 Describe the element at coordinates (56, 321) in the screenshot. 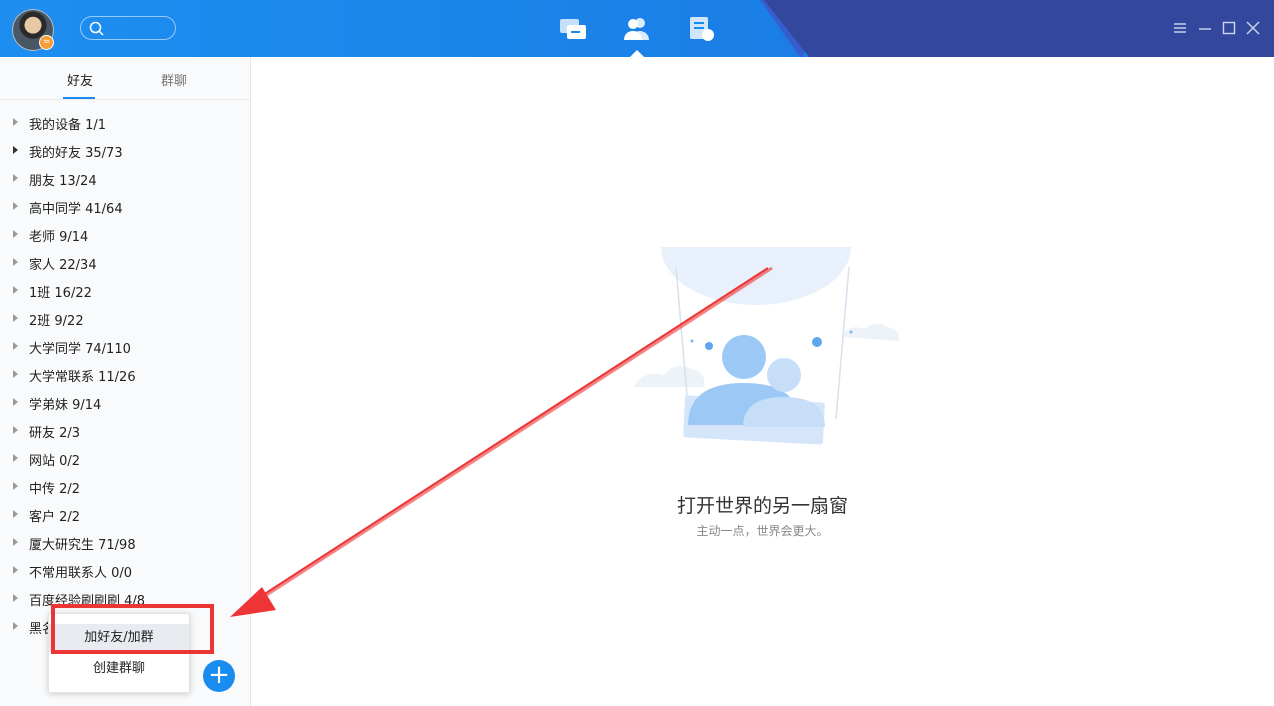

I see `friend-group-label: 2班 9/22` at that location.